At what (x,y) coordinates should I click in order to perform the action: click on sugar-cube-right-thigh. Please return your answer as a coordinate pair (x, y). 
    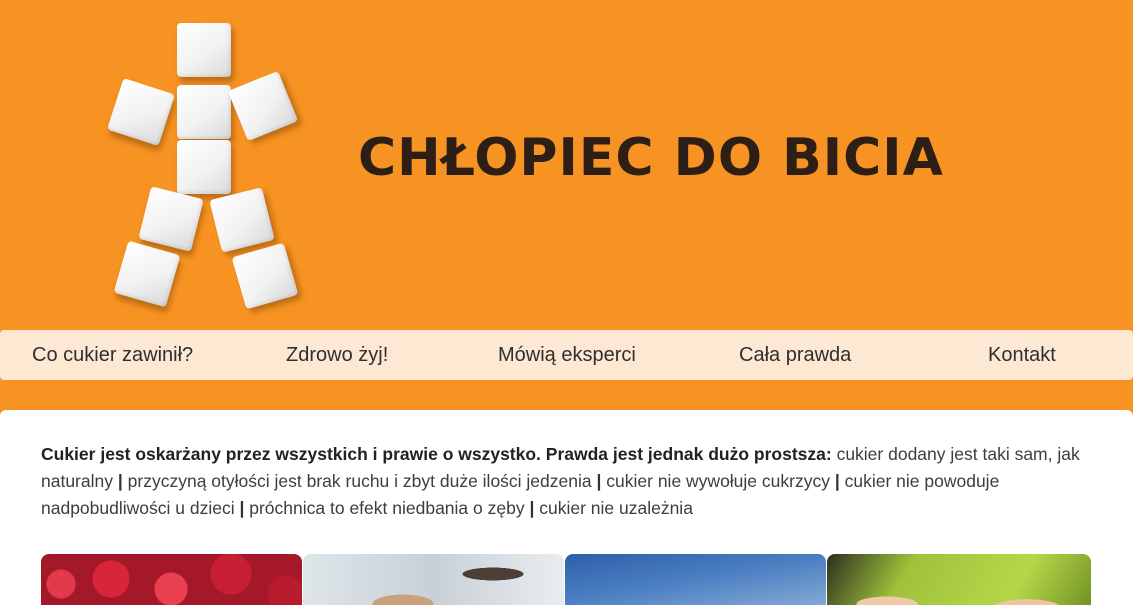
    Looking at the image, I should click on (242, 220).